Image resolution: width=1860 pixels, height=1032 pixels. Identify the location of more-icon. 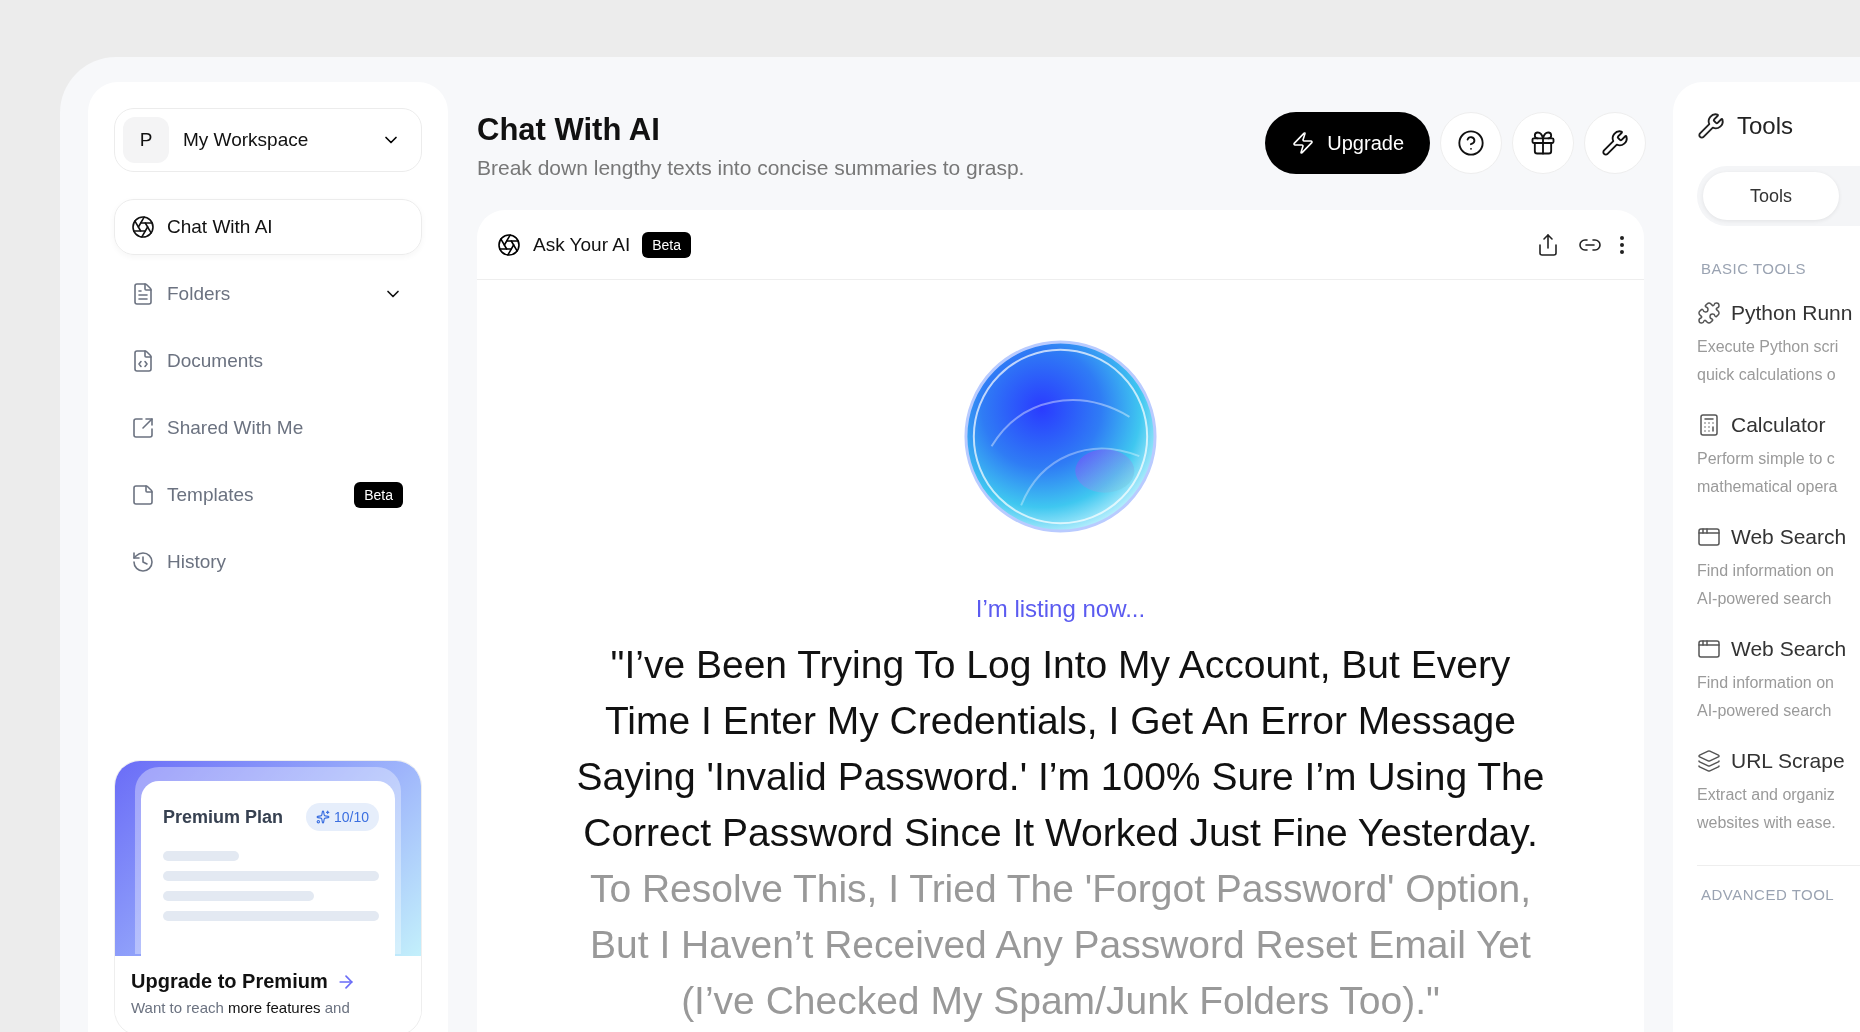
(1622, 244).